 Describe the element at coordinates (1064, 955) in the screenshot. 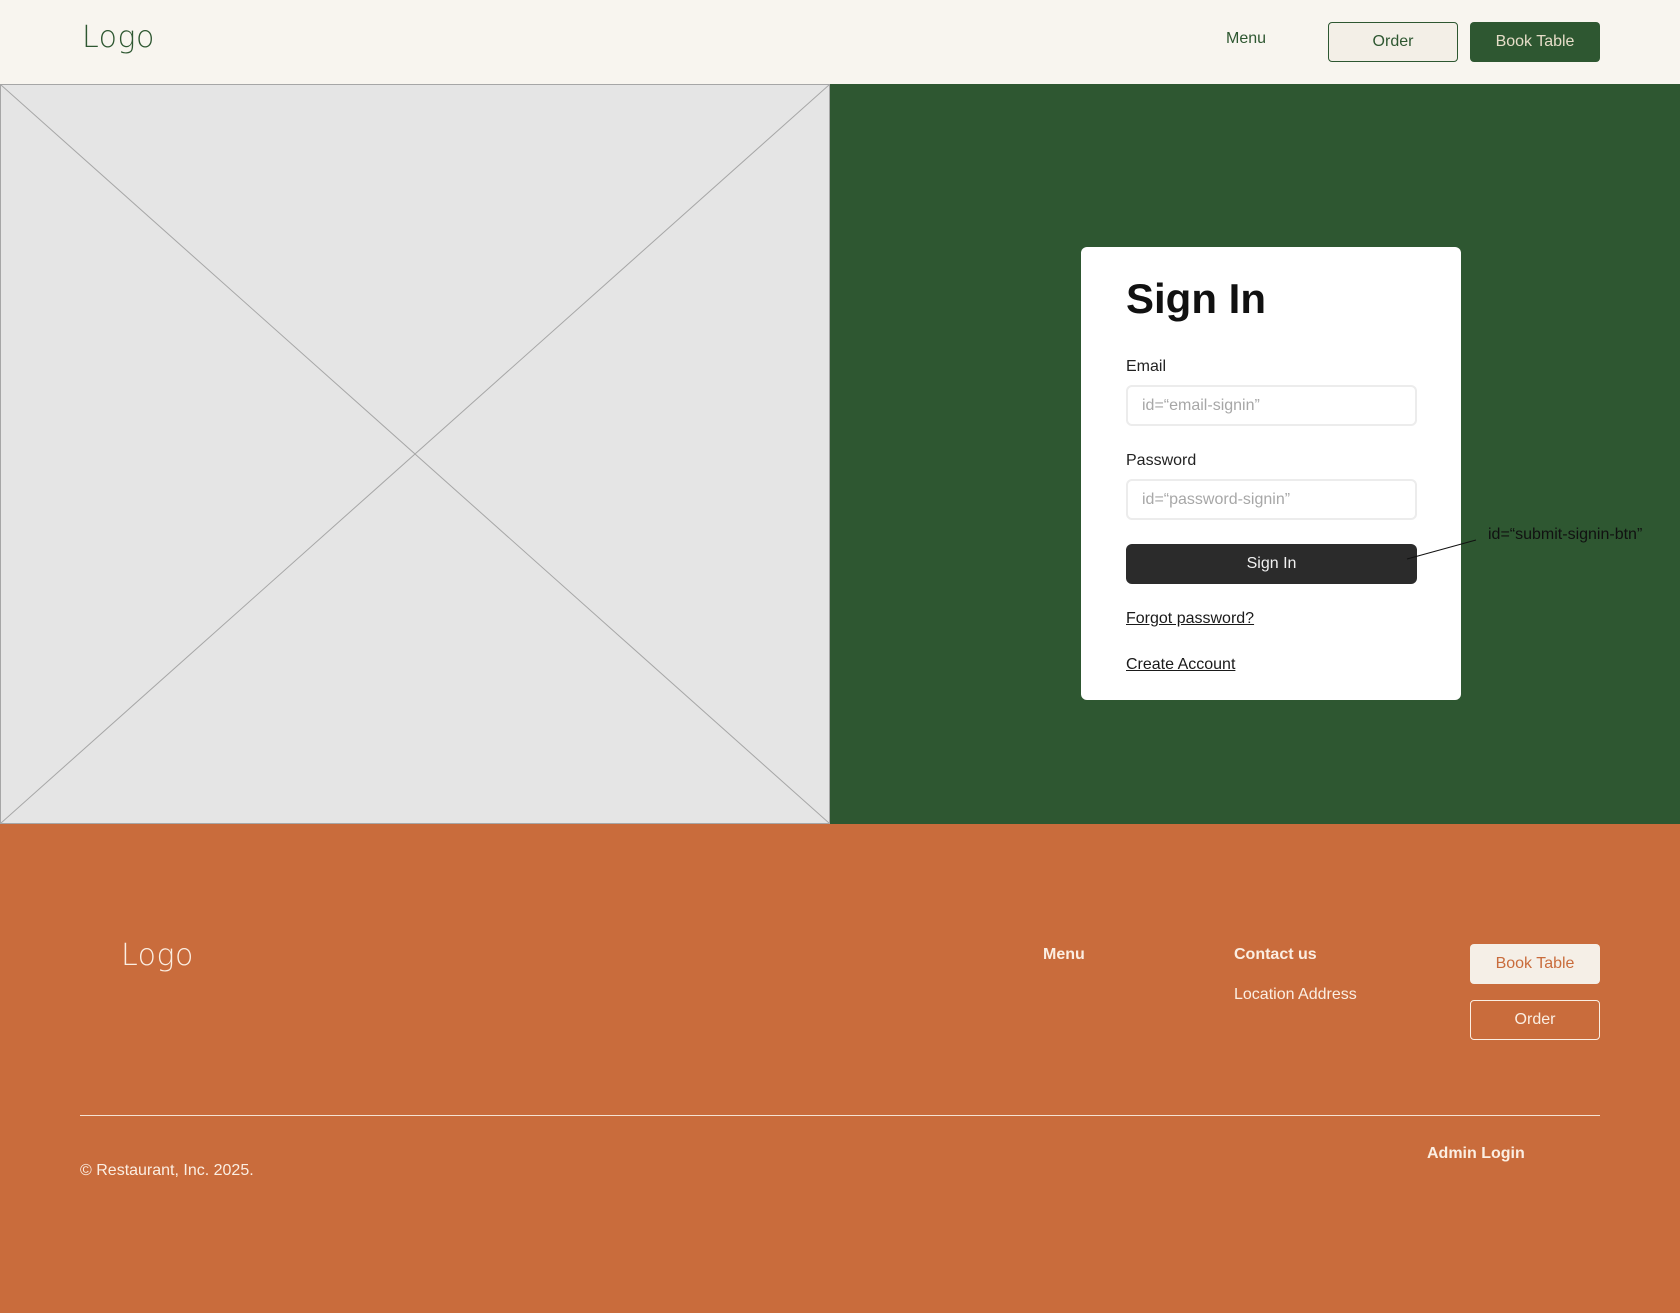

I see `footer-menu-link: Menu` at that location.